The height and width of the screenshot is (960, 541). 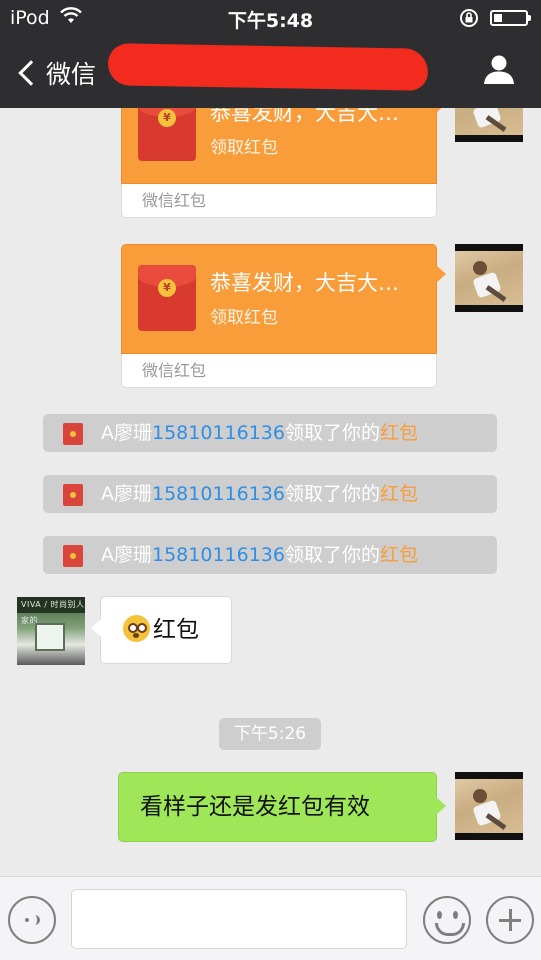 I want to click on voice-icon, so click(x=32, y=920).